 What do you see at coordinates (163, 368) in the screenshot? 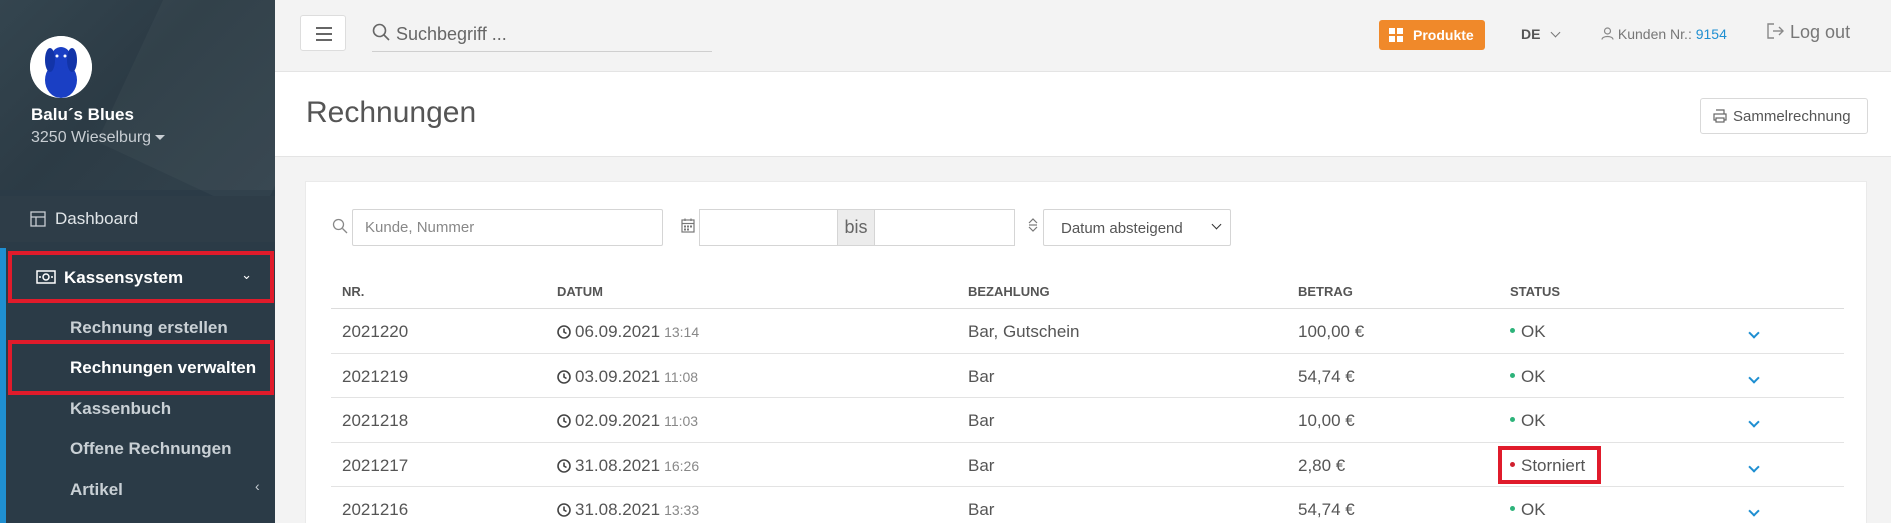
I see `sidebar-subitem-rechnungen-verwalten: Rechnungen verwalten` at bounding box center [163, 368].